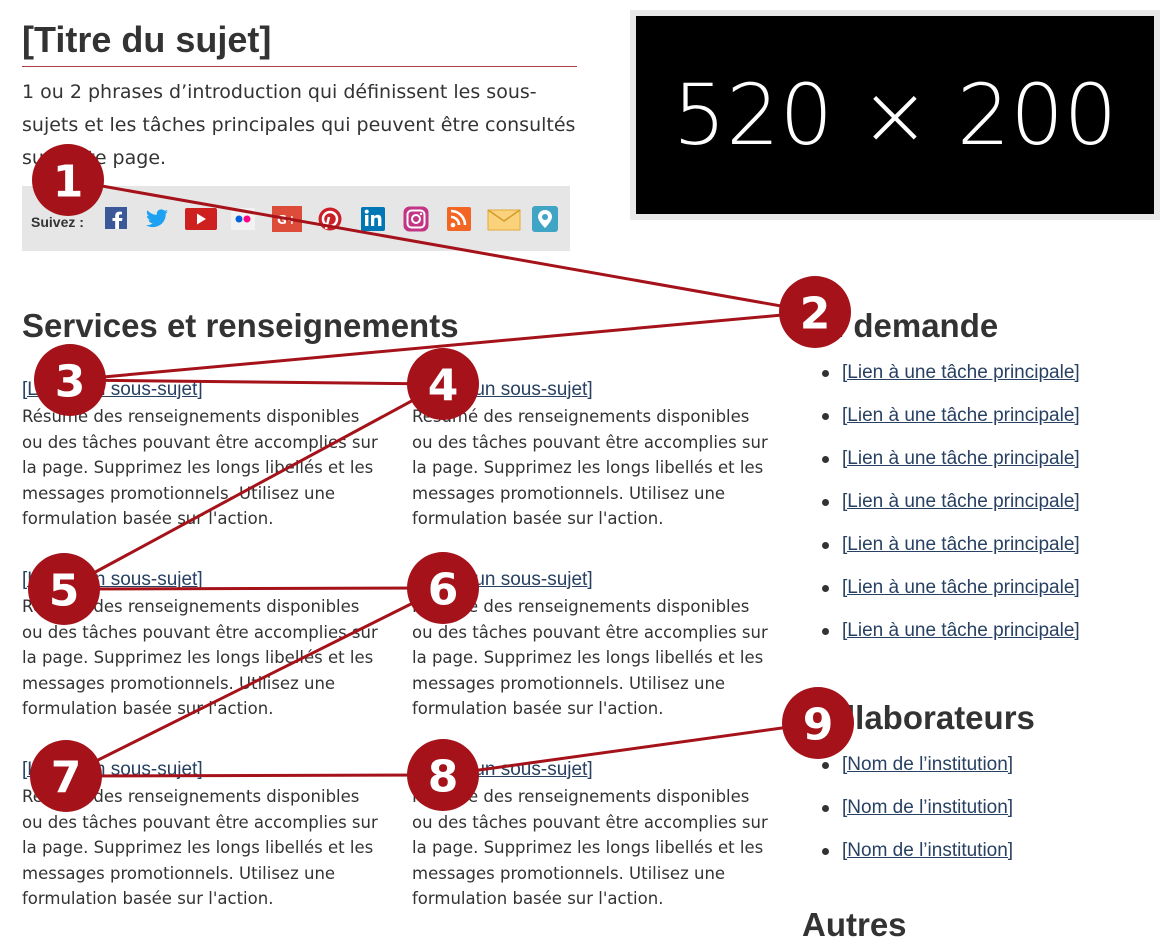 The height and width of the screenshot is (947, 1173). What do you see at coordinates (416, 218) in the screenshot?
I see `instagram-icon` at bounding box center [416, 218].